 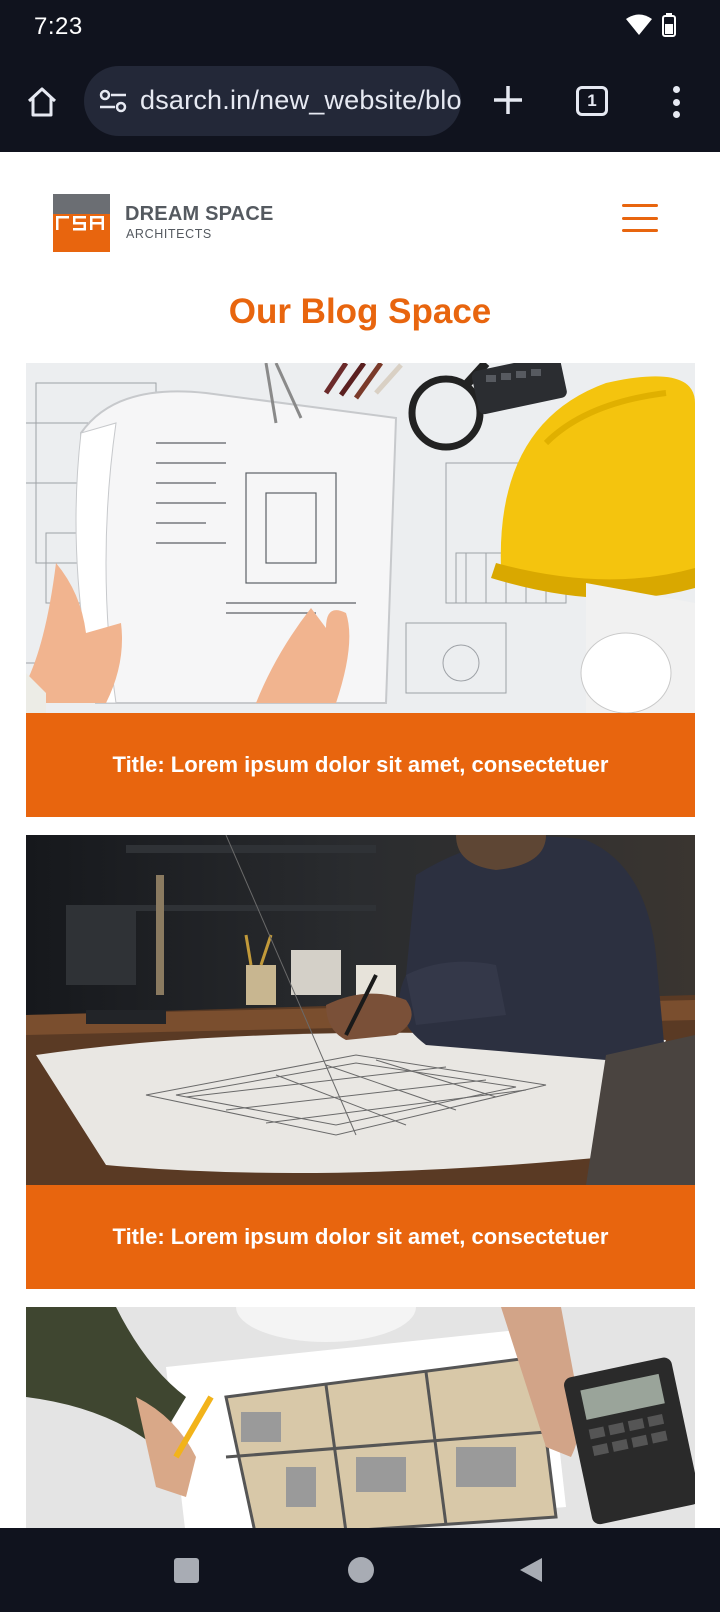 What do you see at coordinates (360, 27) in the screenshot?
I see `status-bar: 7:23` at bounding box center [360, 27].